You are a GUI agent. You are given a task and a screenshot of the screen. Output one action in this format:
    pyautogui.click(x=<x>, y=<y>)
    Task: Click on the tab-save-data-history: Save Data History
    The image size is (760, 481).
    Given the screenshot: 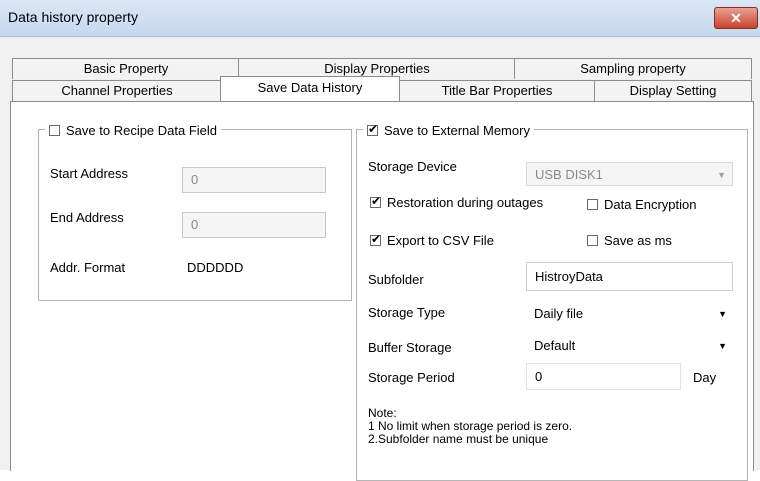 What is the action you would take?
    pyautogui.click(x=310, y=88)
    